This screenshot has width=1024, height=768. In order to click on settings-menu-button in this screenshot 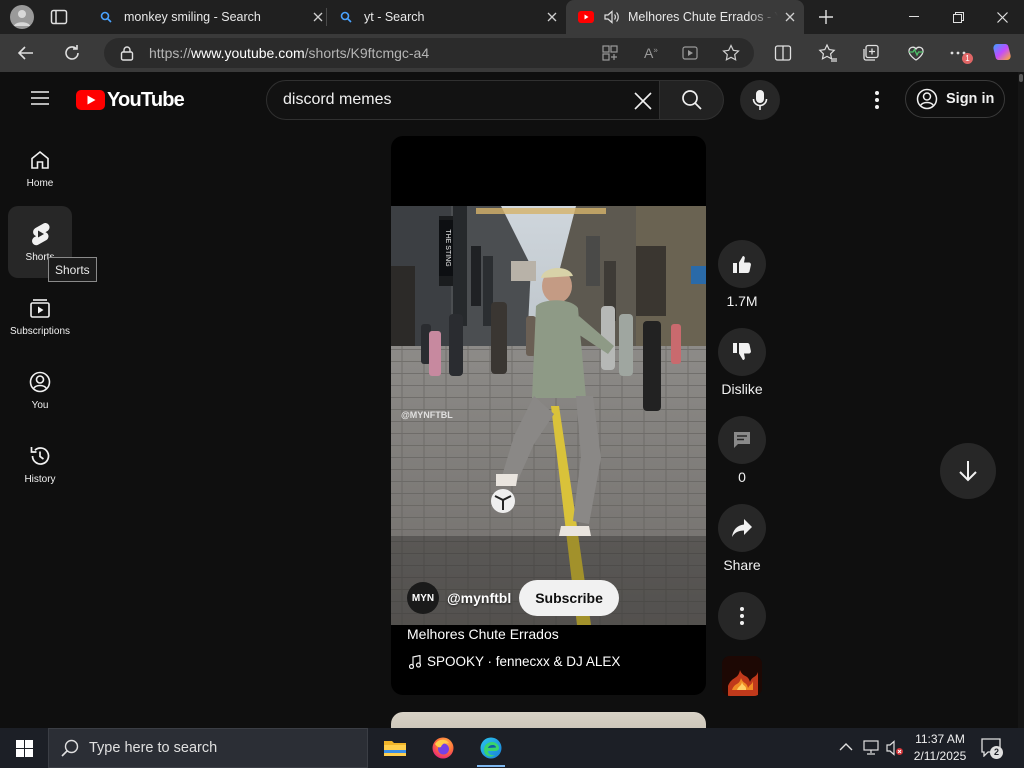, I will do `click(877, 100)`.